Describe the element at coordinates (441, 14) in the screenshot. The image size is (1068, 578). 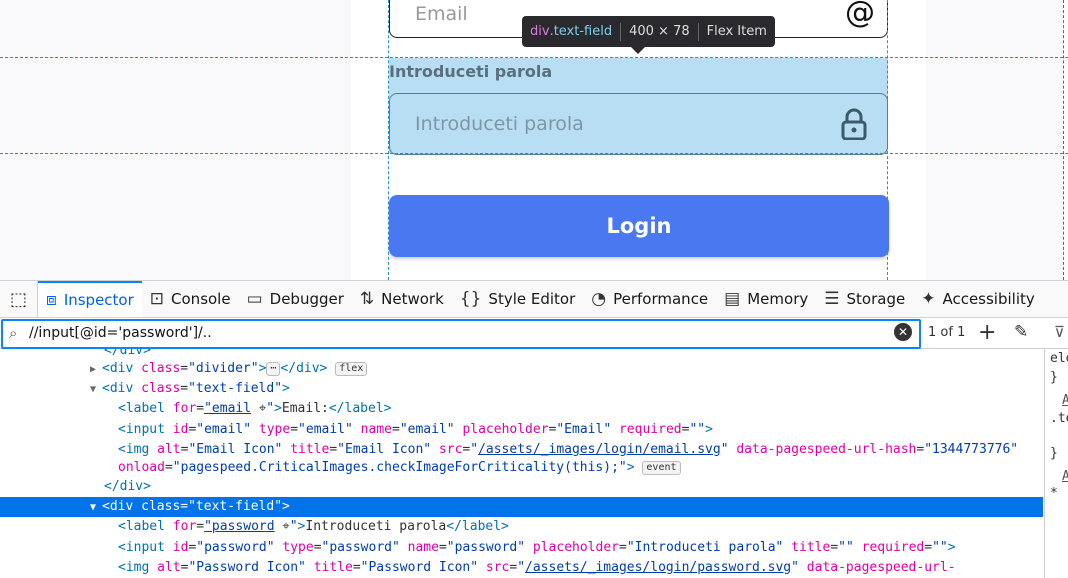
I see `email-placeholder: Email` at that location.